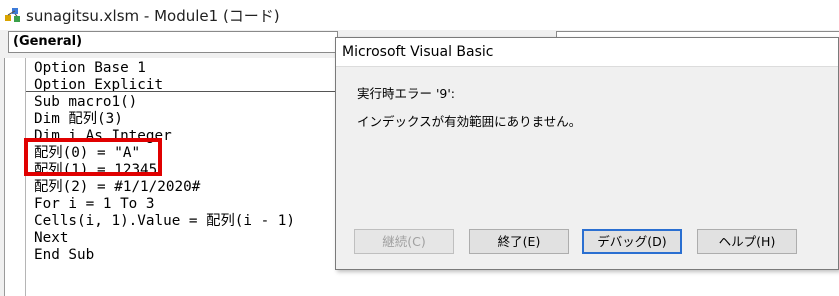 The height and width of the screenshot is (296, 839). What do you see at coordinates (78, 119) in the screenshot?
I see `code-line: Dim 配列(3)` at bounding box center [78, 119].